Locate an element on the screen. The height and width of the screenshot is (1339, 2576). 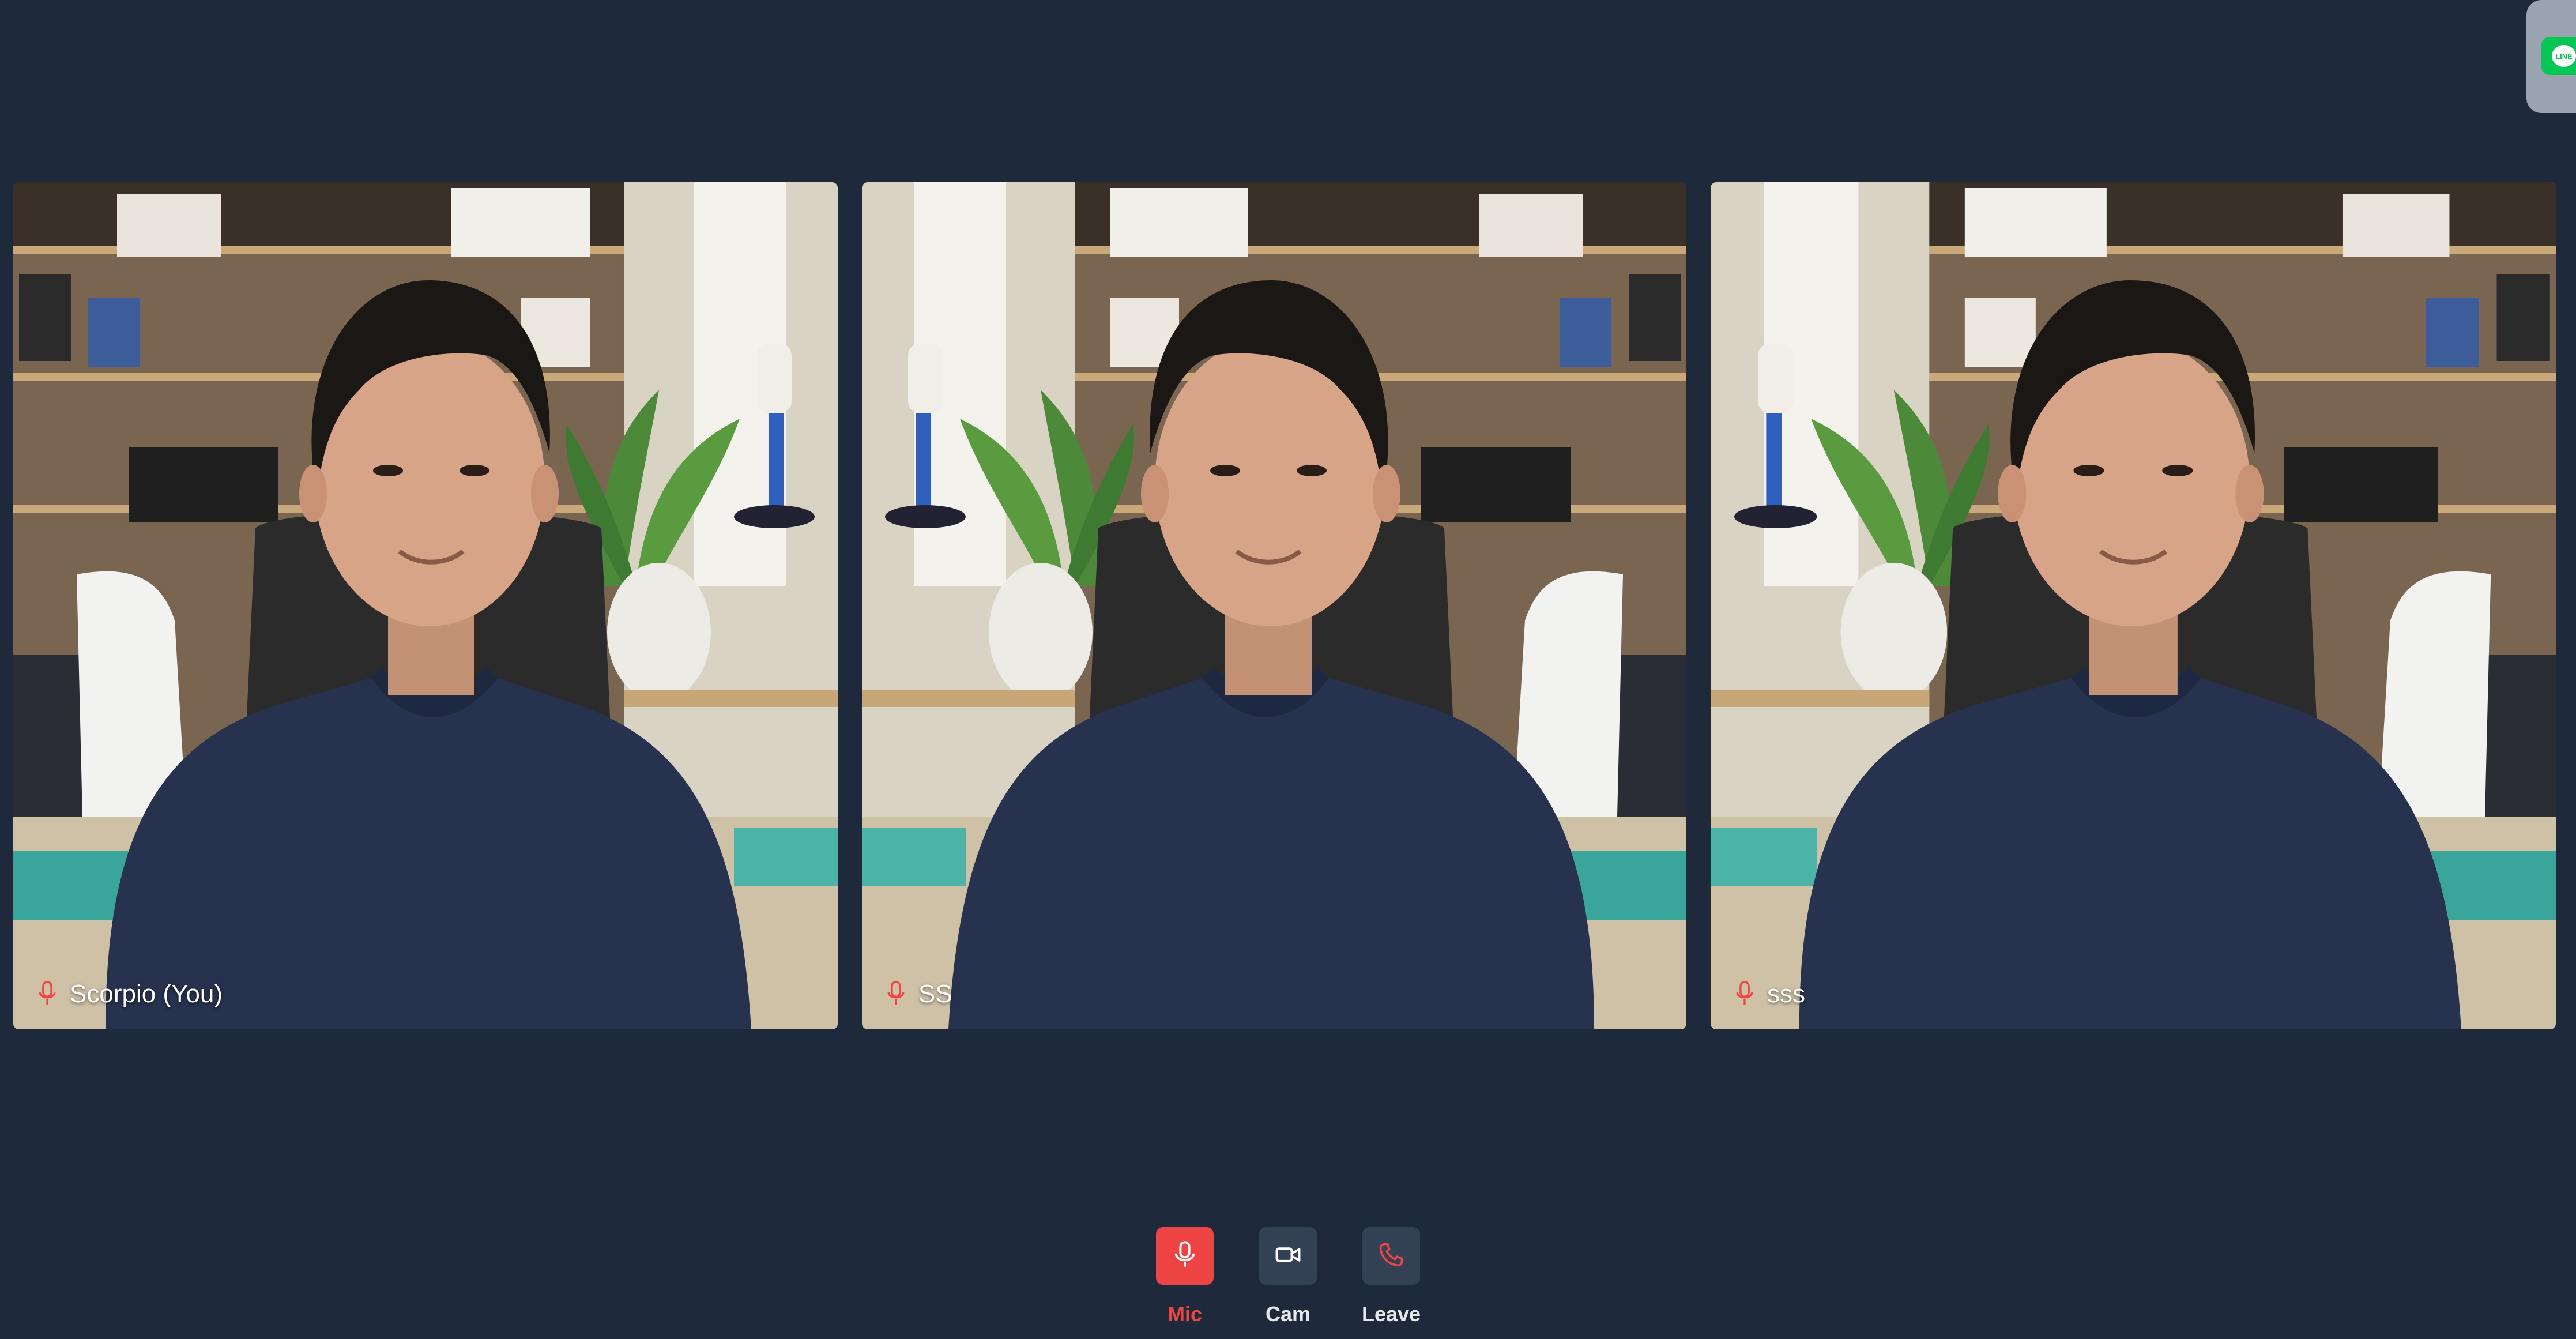
mic-button-face is located at coordinates (1185, 1256).